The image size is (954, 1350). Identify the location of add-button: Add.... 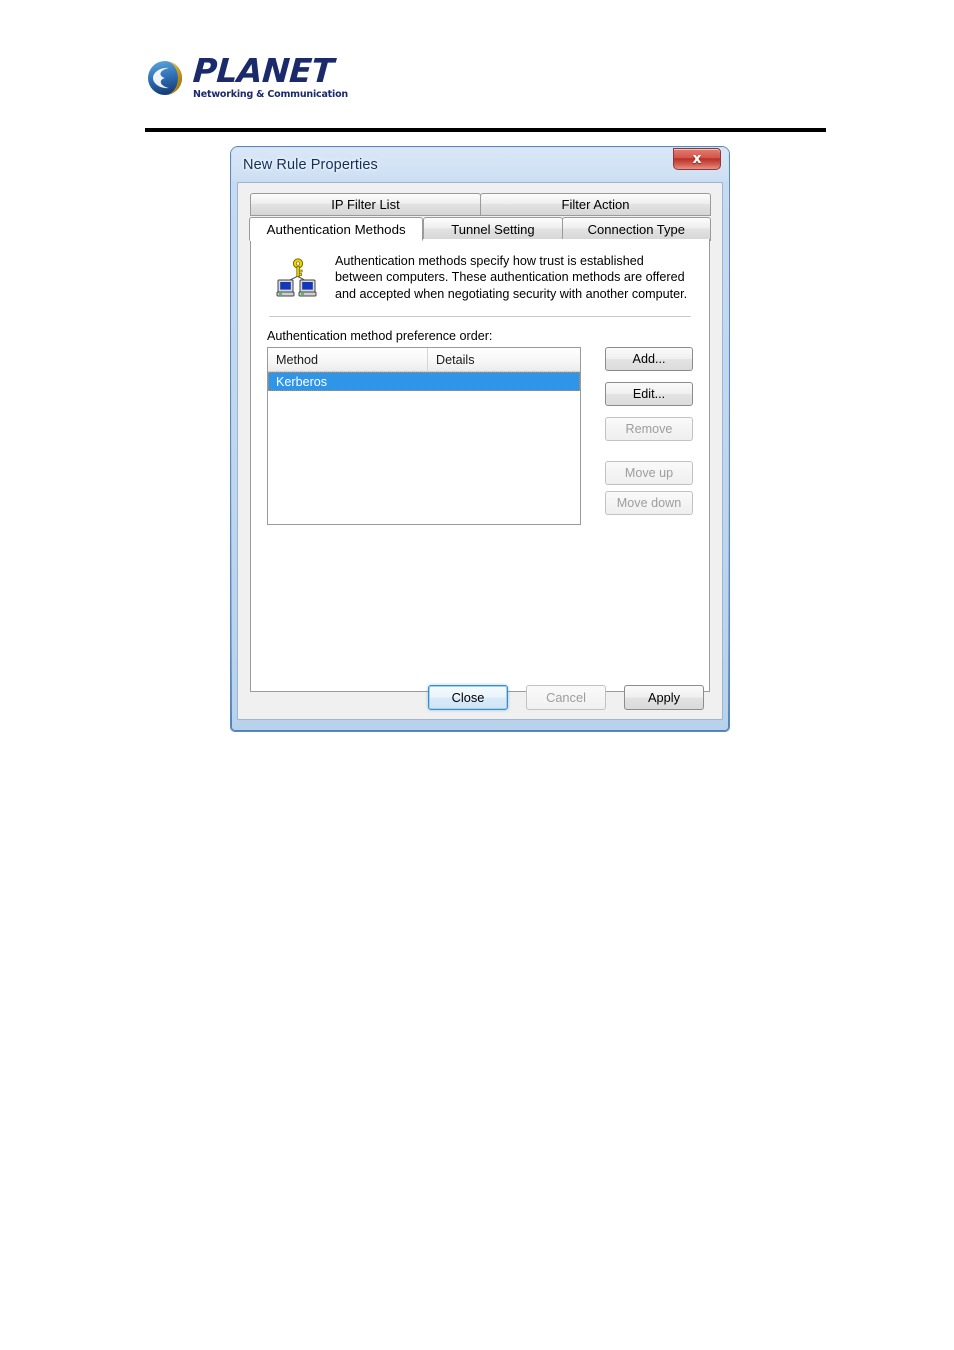
(649, 359).